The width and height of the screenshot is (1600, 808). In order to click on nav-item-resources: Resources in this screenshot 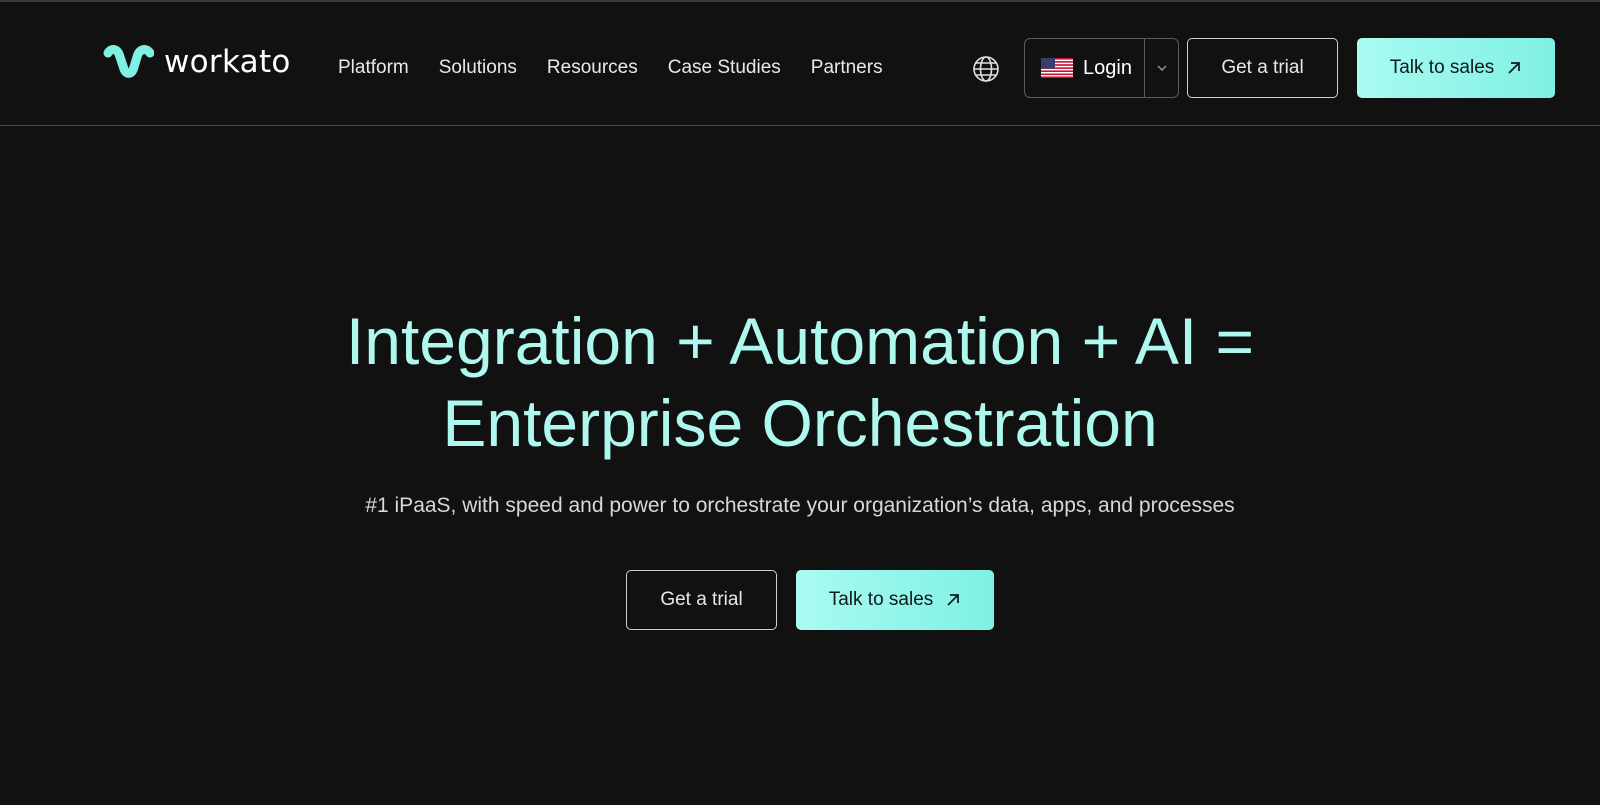, I will do `click(592, 68)`.